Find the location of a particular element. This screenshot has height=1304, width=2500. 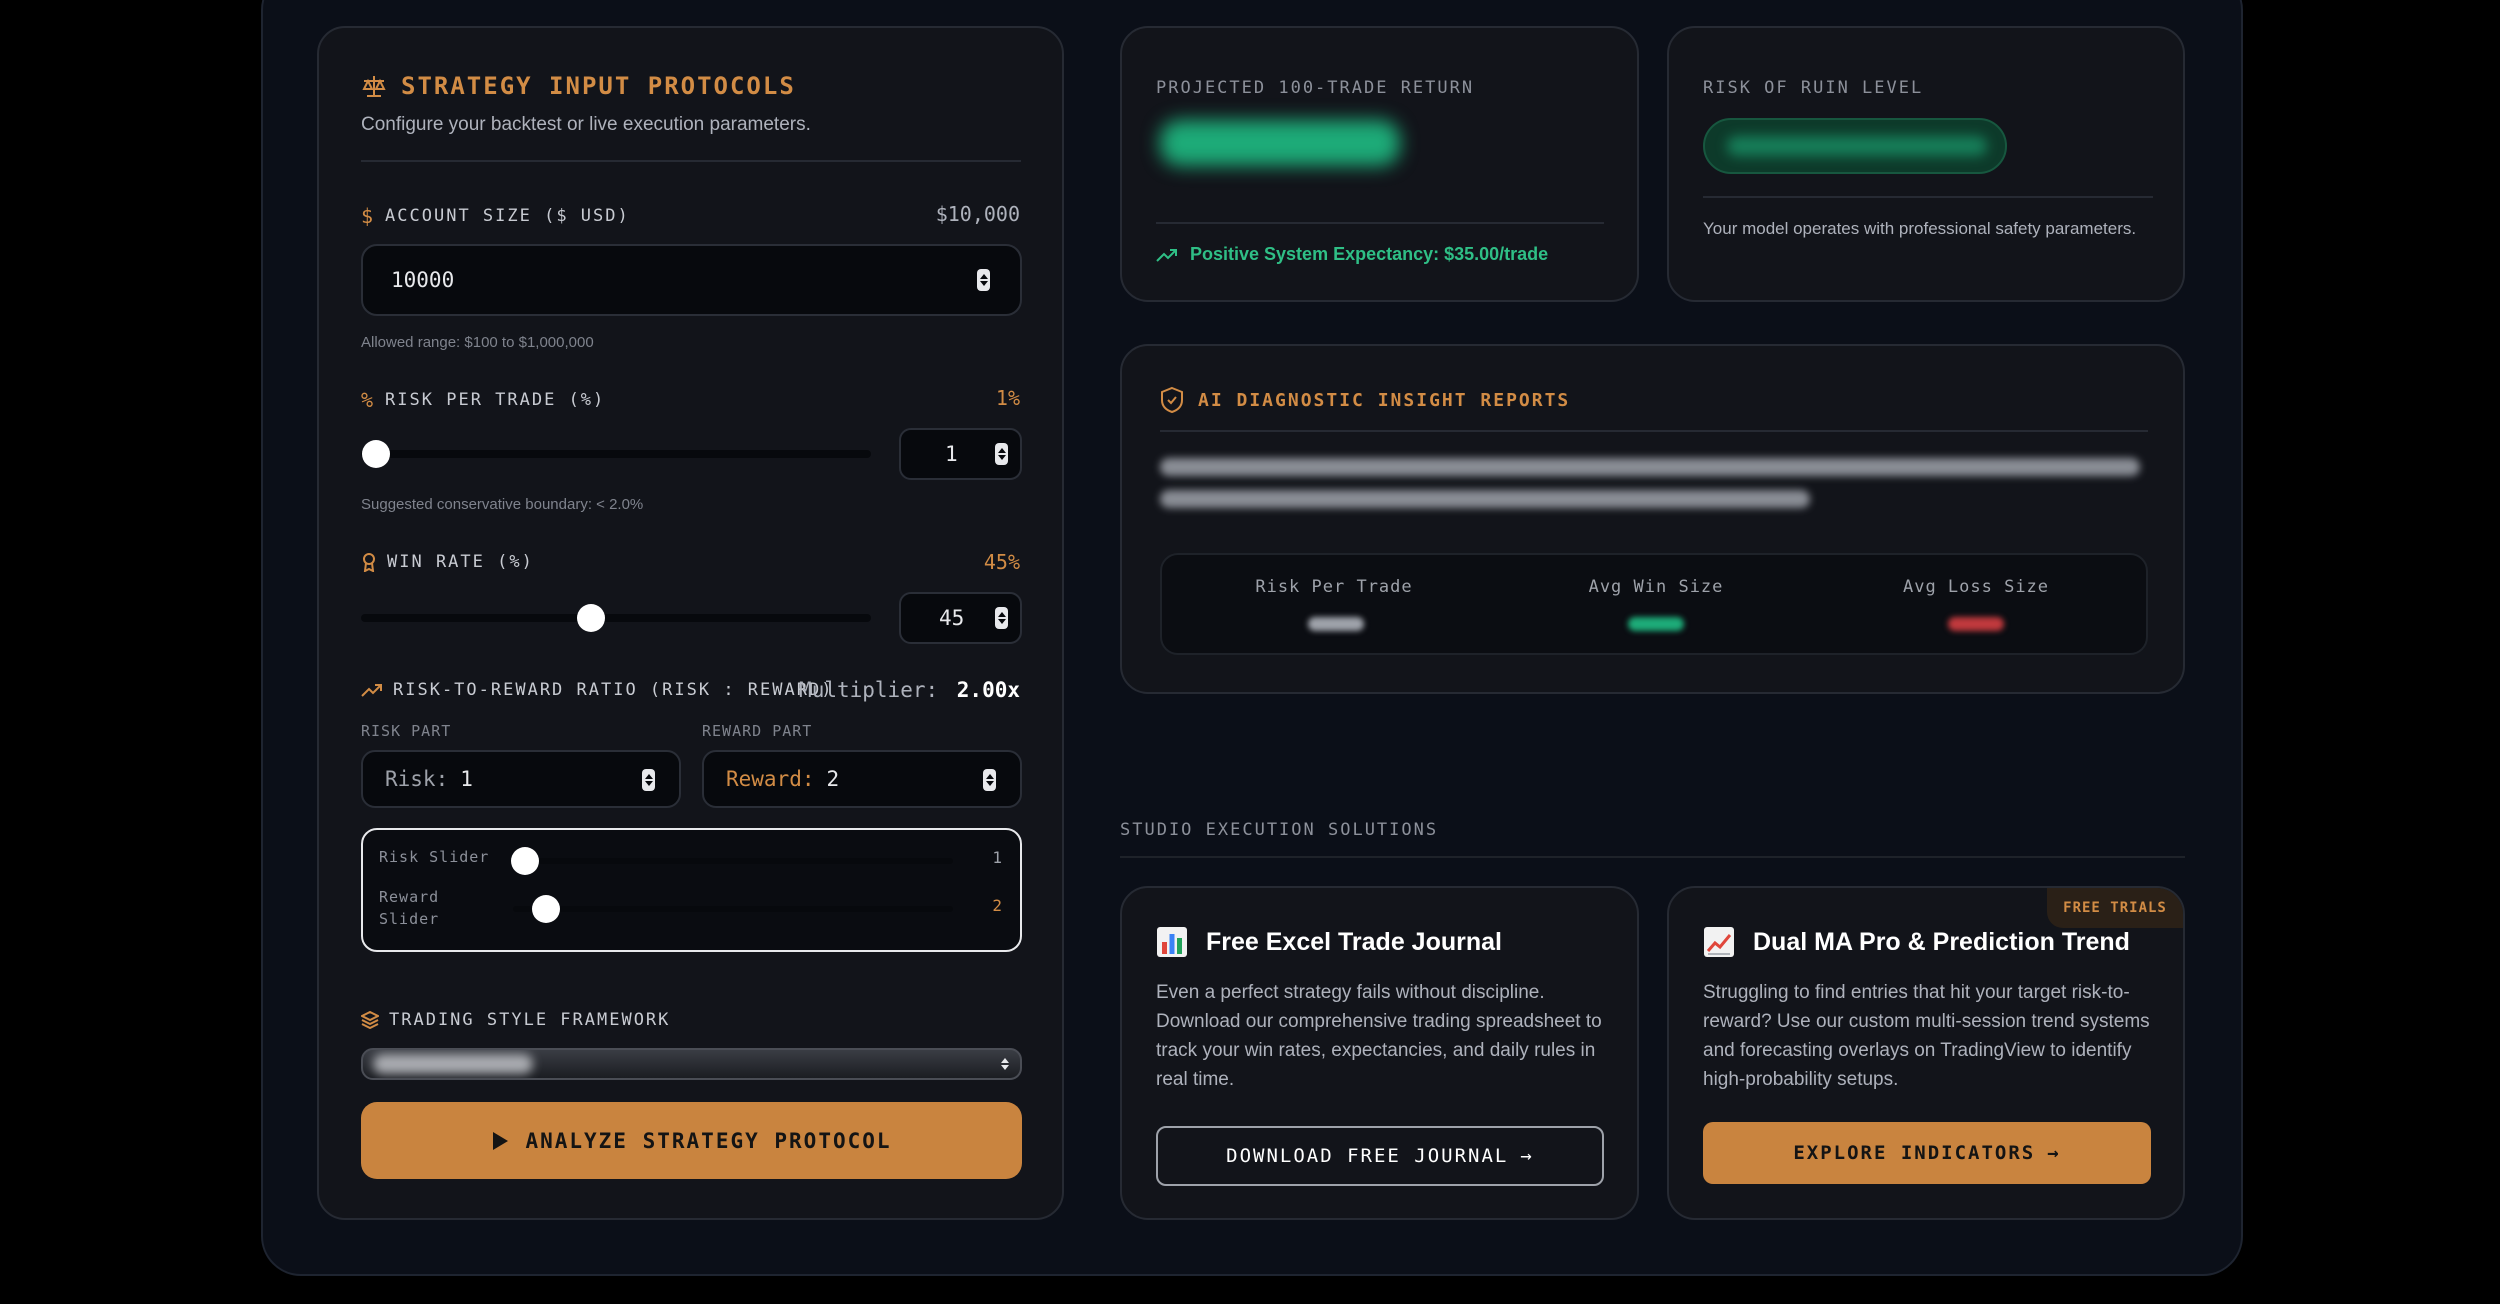

reward-part-value: 2 is located at coordinates (833, 779).